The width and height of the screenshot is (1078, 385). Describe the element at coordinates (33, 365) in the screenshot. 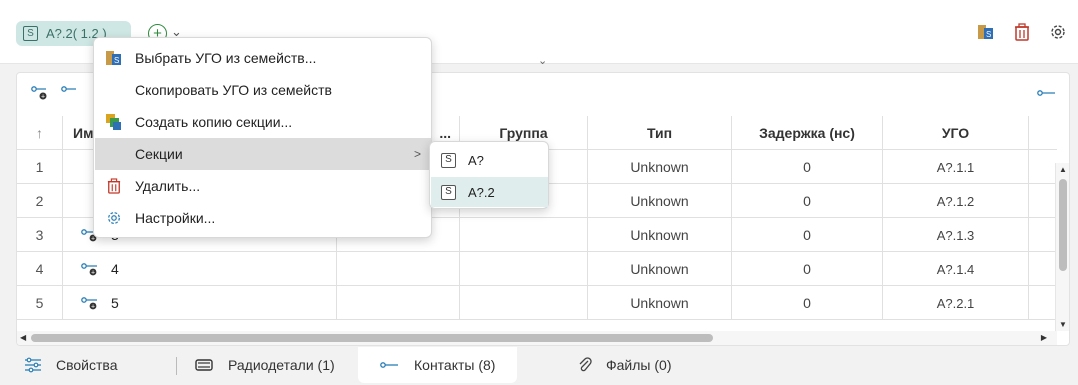

I see `sliders-icon` at that location.